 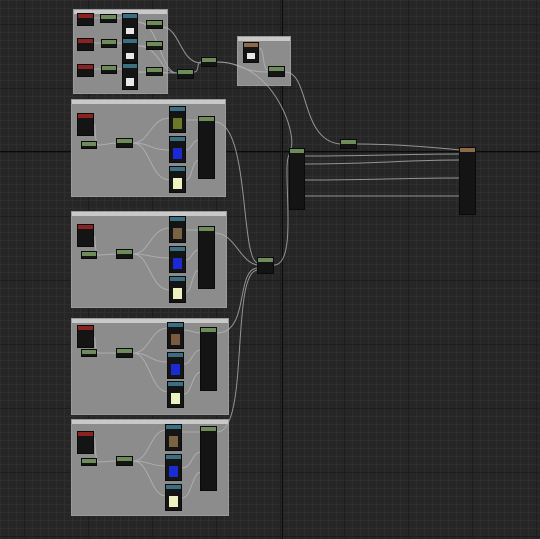 What do you see at coordinates (265, 265) in the screenshot?
I see `layer-blend-node` at bounding box center [265, 265].